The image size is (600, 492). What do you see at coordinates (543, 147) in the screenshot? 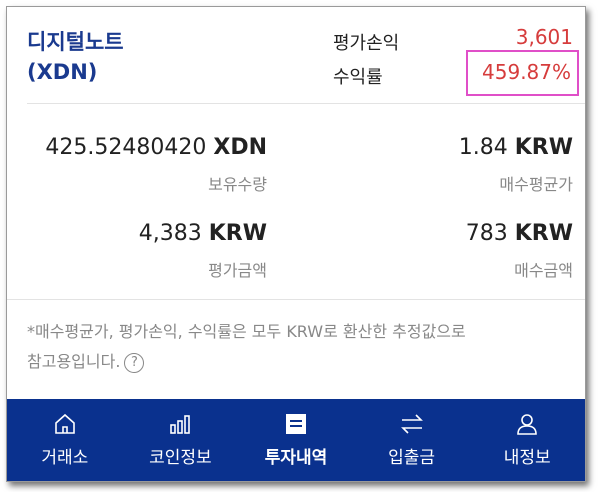
I see `avg-price-unit: KRW` at bounding box center [543, 147].